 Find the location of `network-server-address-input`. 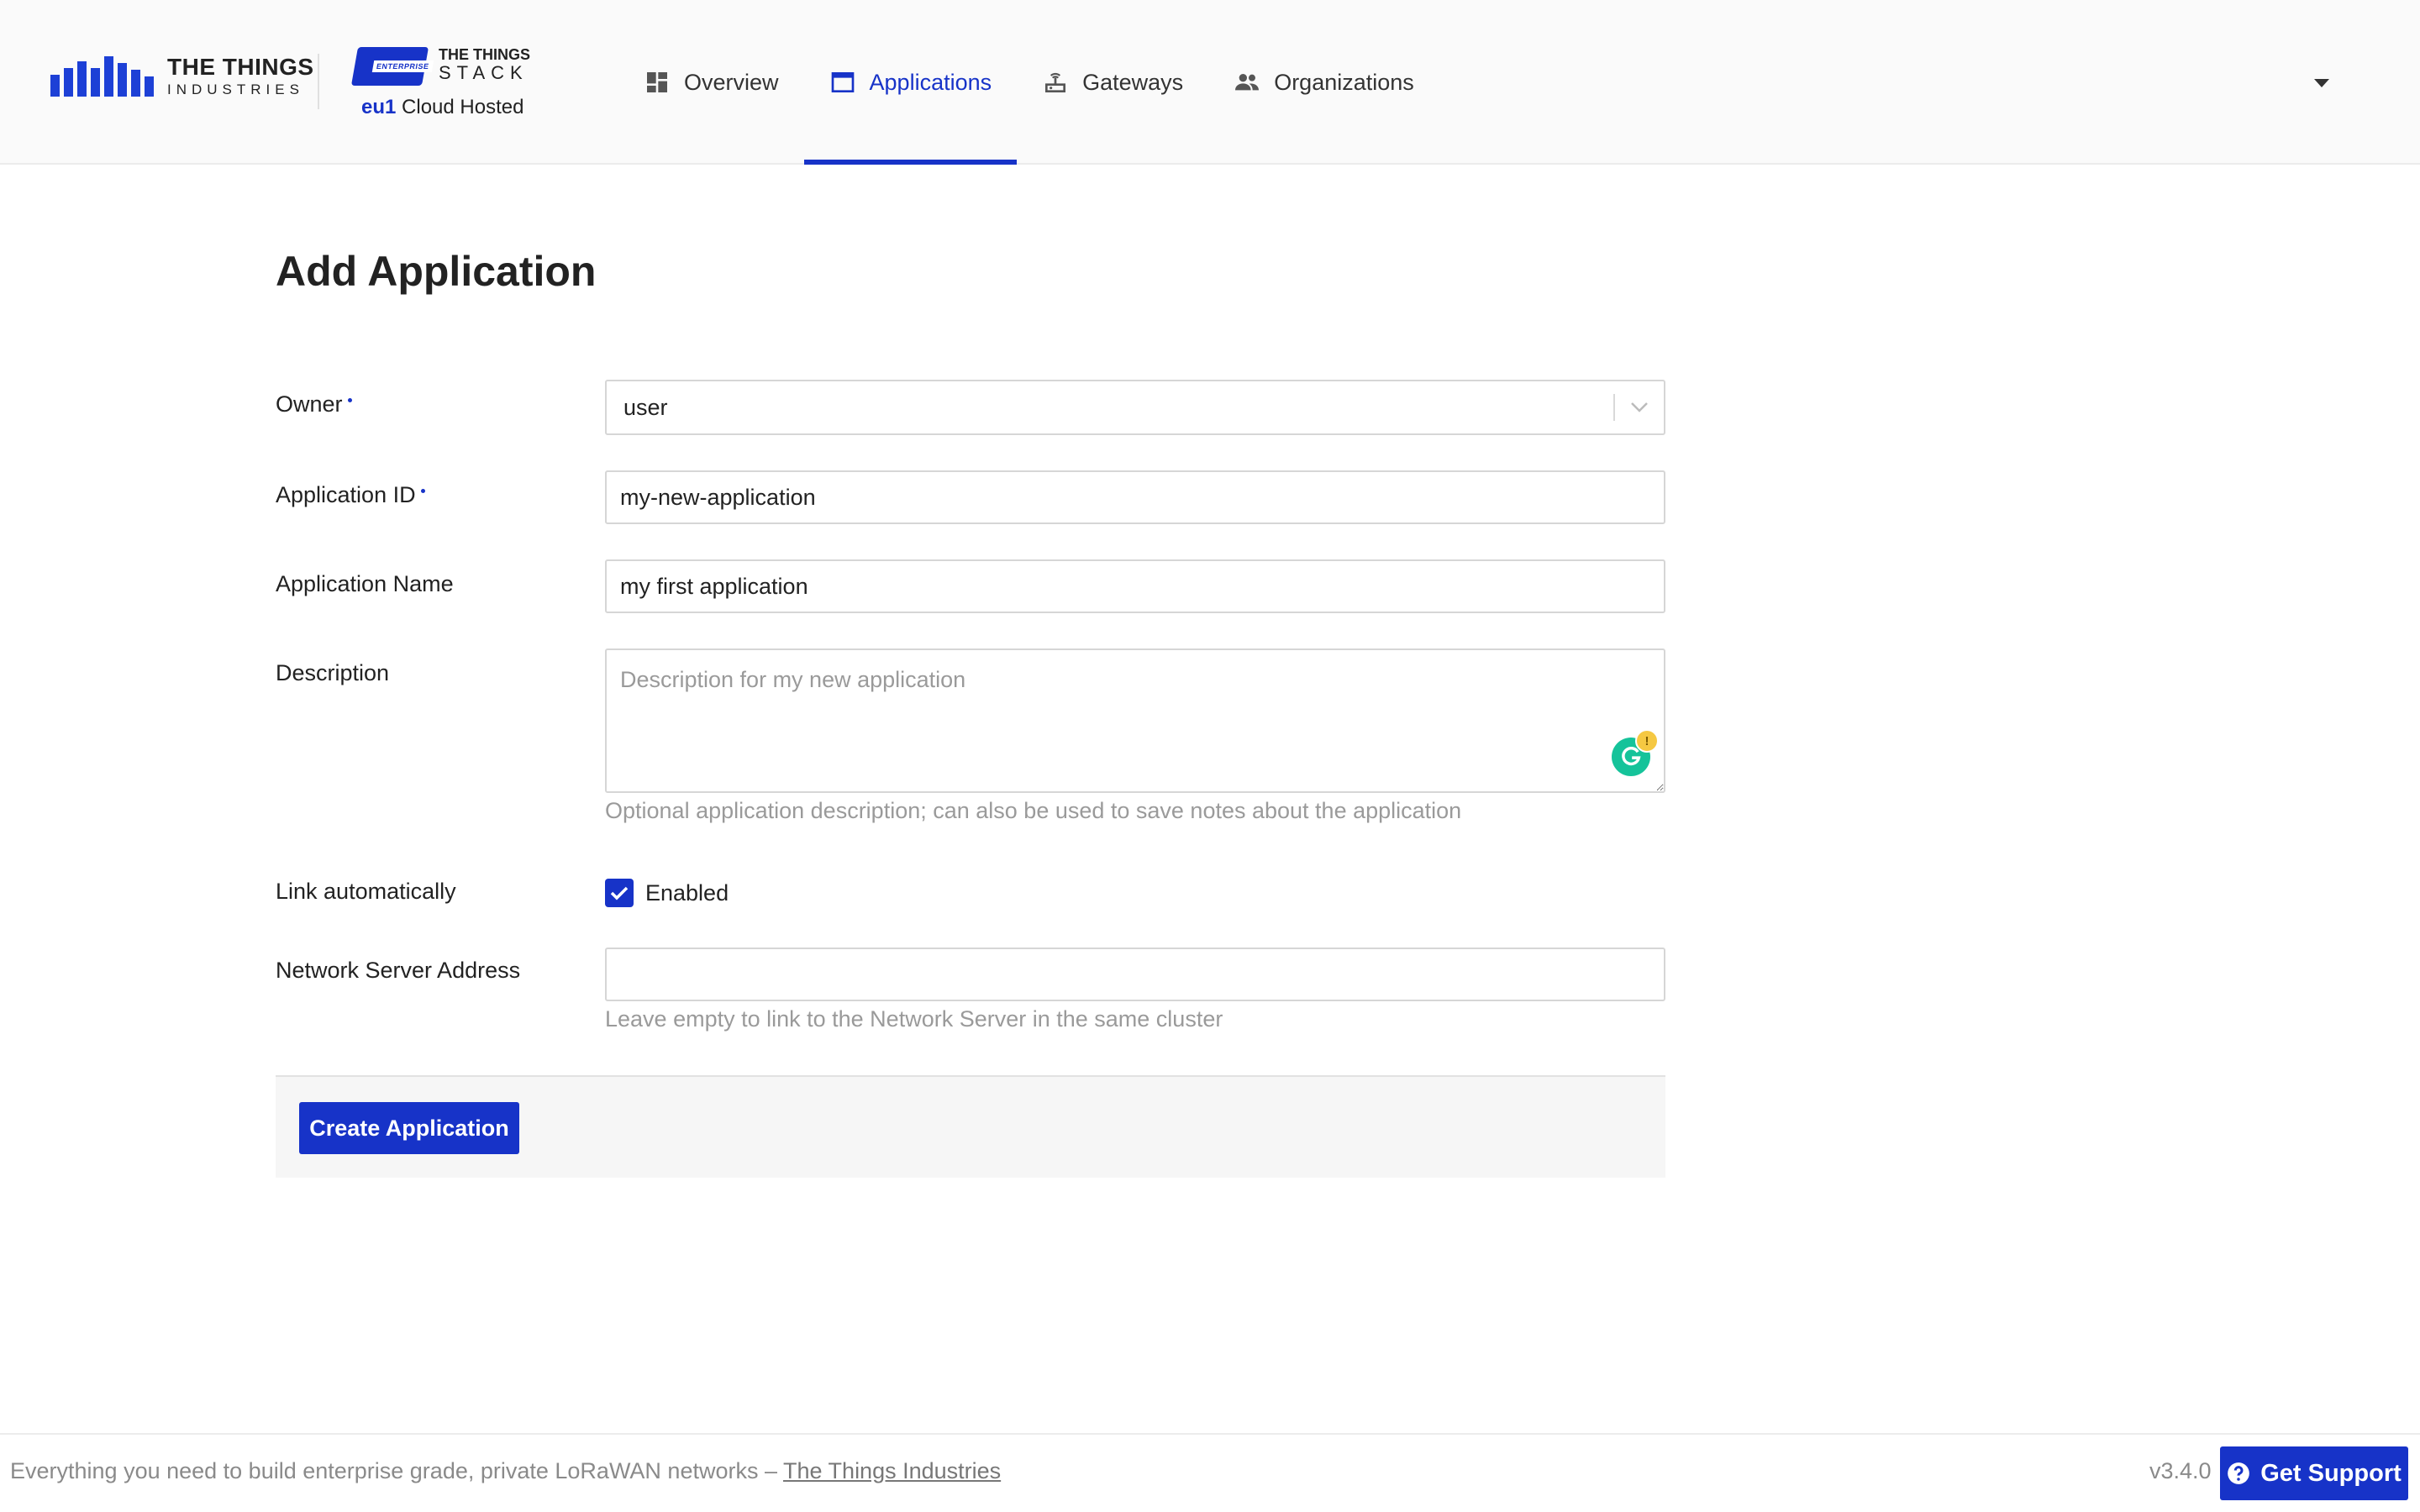

network-server-address-input is located at coordinates (1135, 974).